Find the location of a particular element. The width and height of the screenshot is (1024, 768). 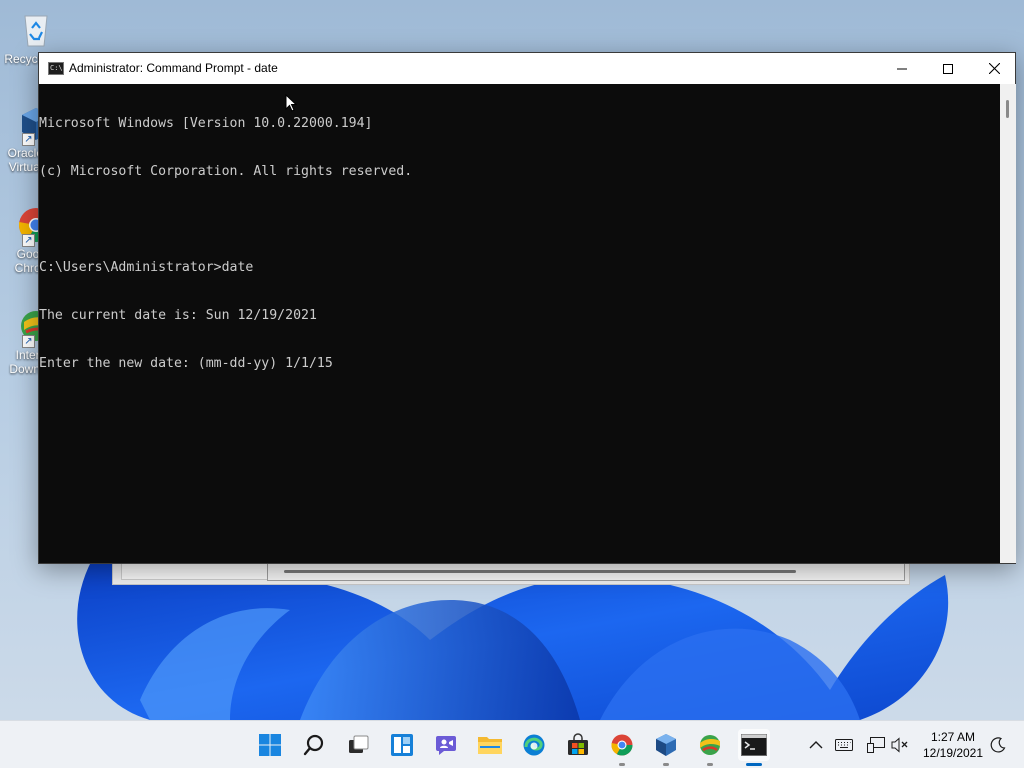

windows-start-icon is located at coordinates (270, 745).